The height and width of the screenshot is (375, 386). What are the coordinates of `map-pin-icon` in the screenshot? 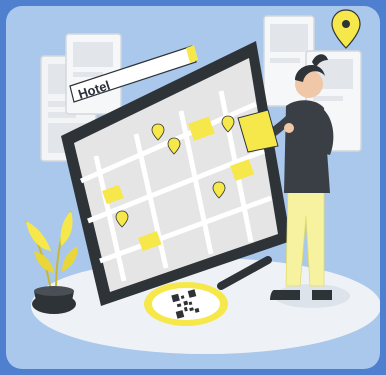 It's located at (346, 29).